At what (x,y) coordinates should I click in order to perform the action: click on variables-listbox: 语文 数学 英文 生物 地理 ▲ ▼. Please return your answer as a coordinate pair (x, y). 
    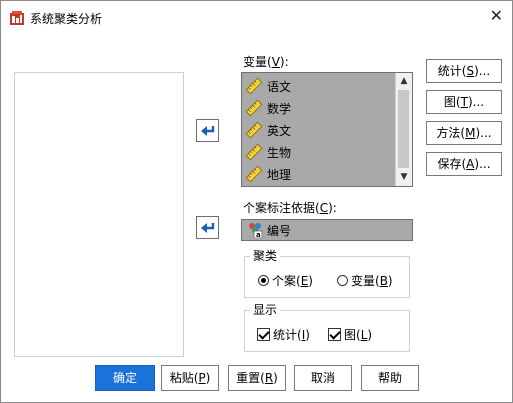
    Looking at the image, I should click on (327, 129).